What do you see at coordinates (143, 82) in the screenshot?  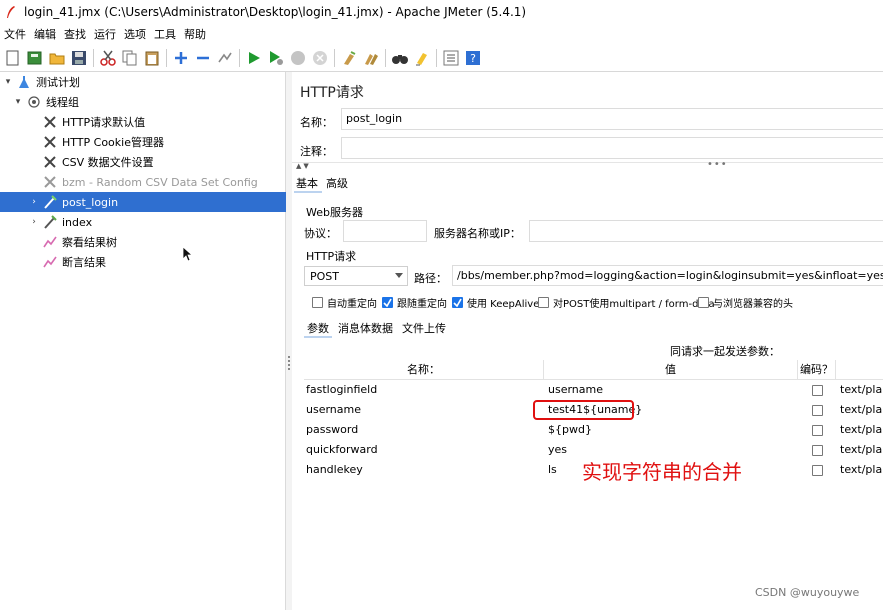 I see `tree-item-test-plan: ▾ 测试计划` at bounding box center [143, 82].